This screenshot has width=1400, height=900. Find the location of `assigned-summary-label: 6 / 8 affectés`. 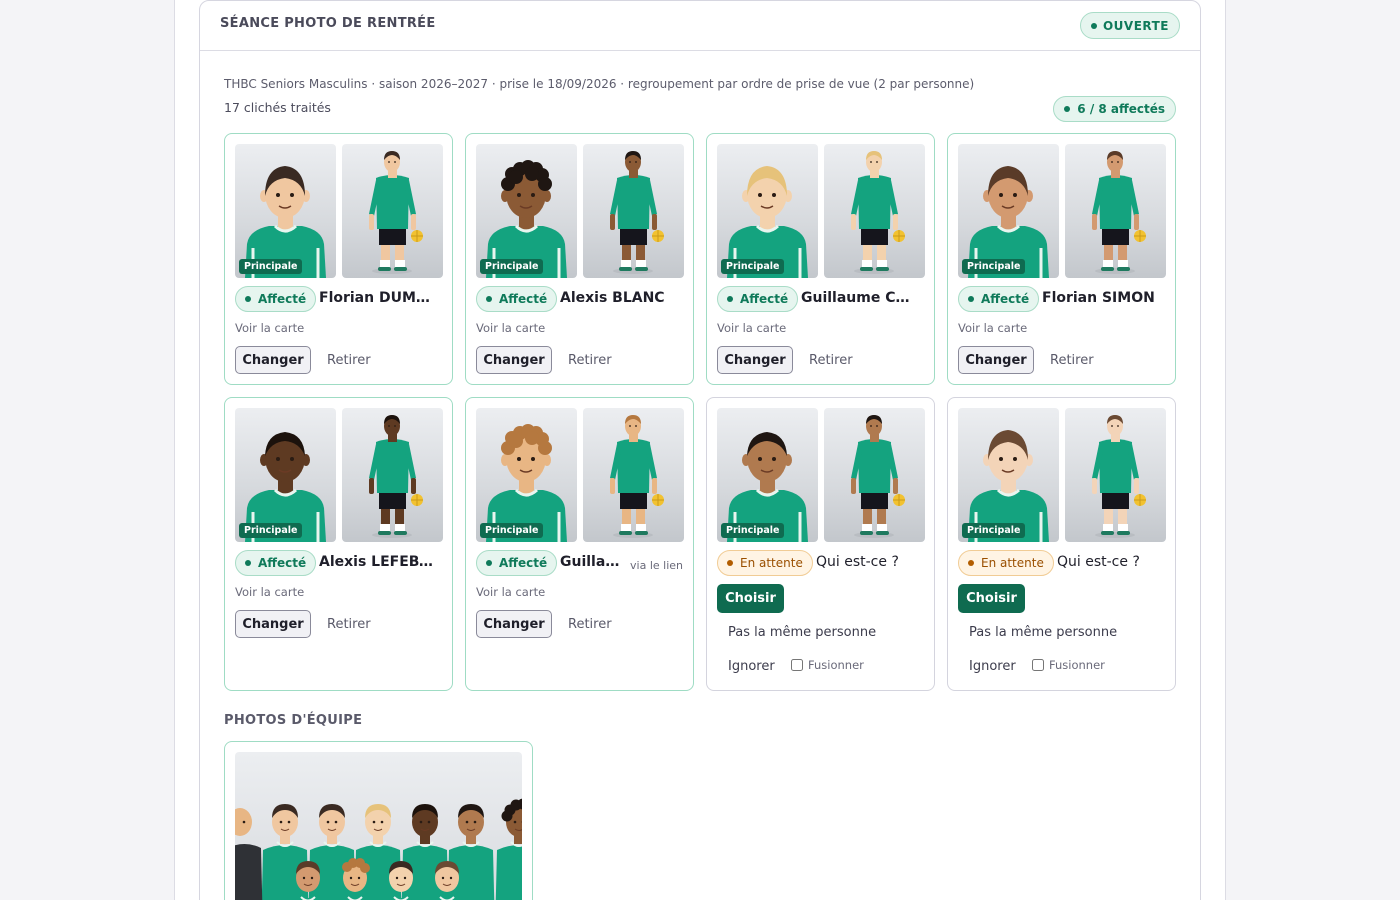

assigned-summary-label: 6 / 8 affectés is located at coordinates (1121, 109).